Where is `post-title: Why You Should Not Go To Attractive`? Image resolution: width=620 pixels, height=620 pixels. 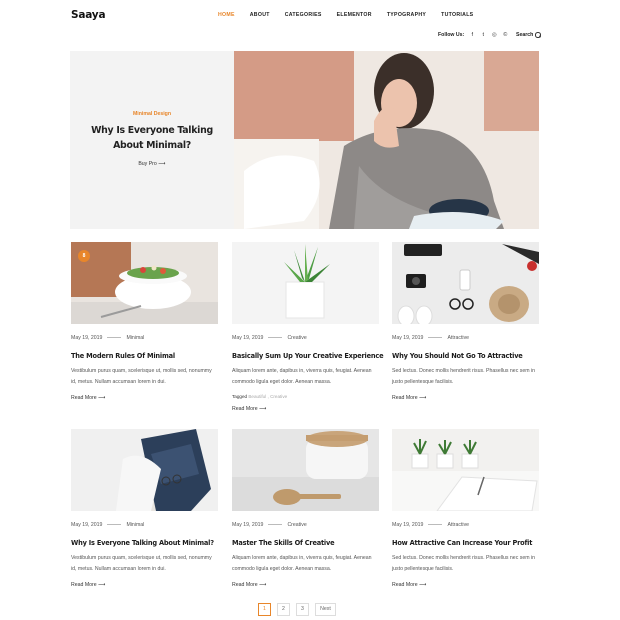 post-title: Why You Should Not Go To Attractive is located at coordinates (465, 356).